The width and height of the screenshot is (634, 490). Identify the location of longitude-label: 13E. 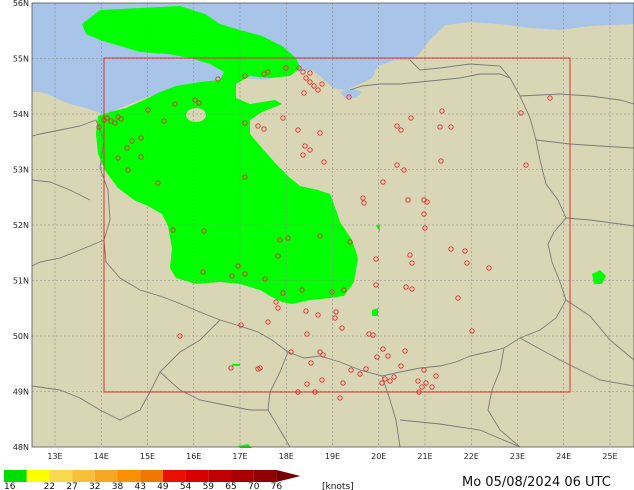
(54, 456).